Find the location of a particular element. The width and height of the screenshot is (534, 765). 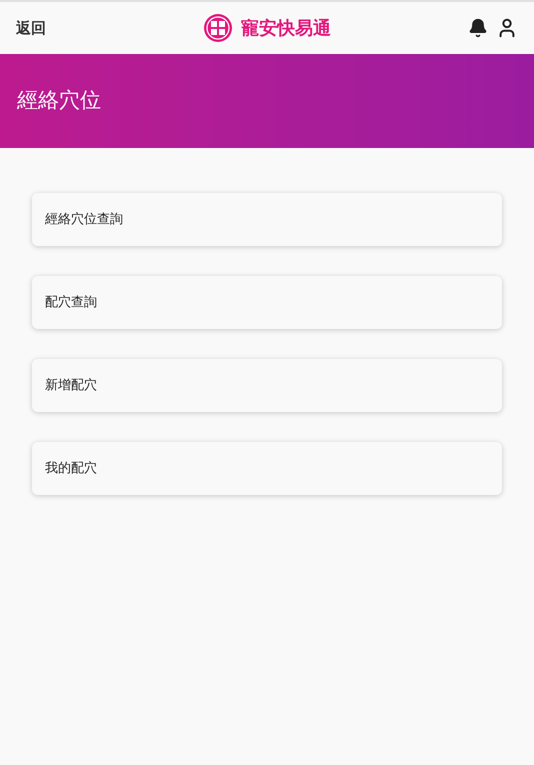

notification-bell-icon is located at coordinates (478, 28).